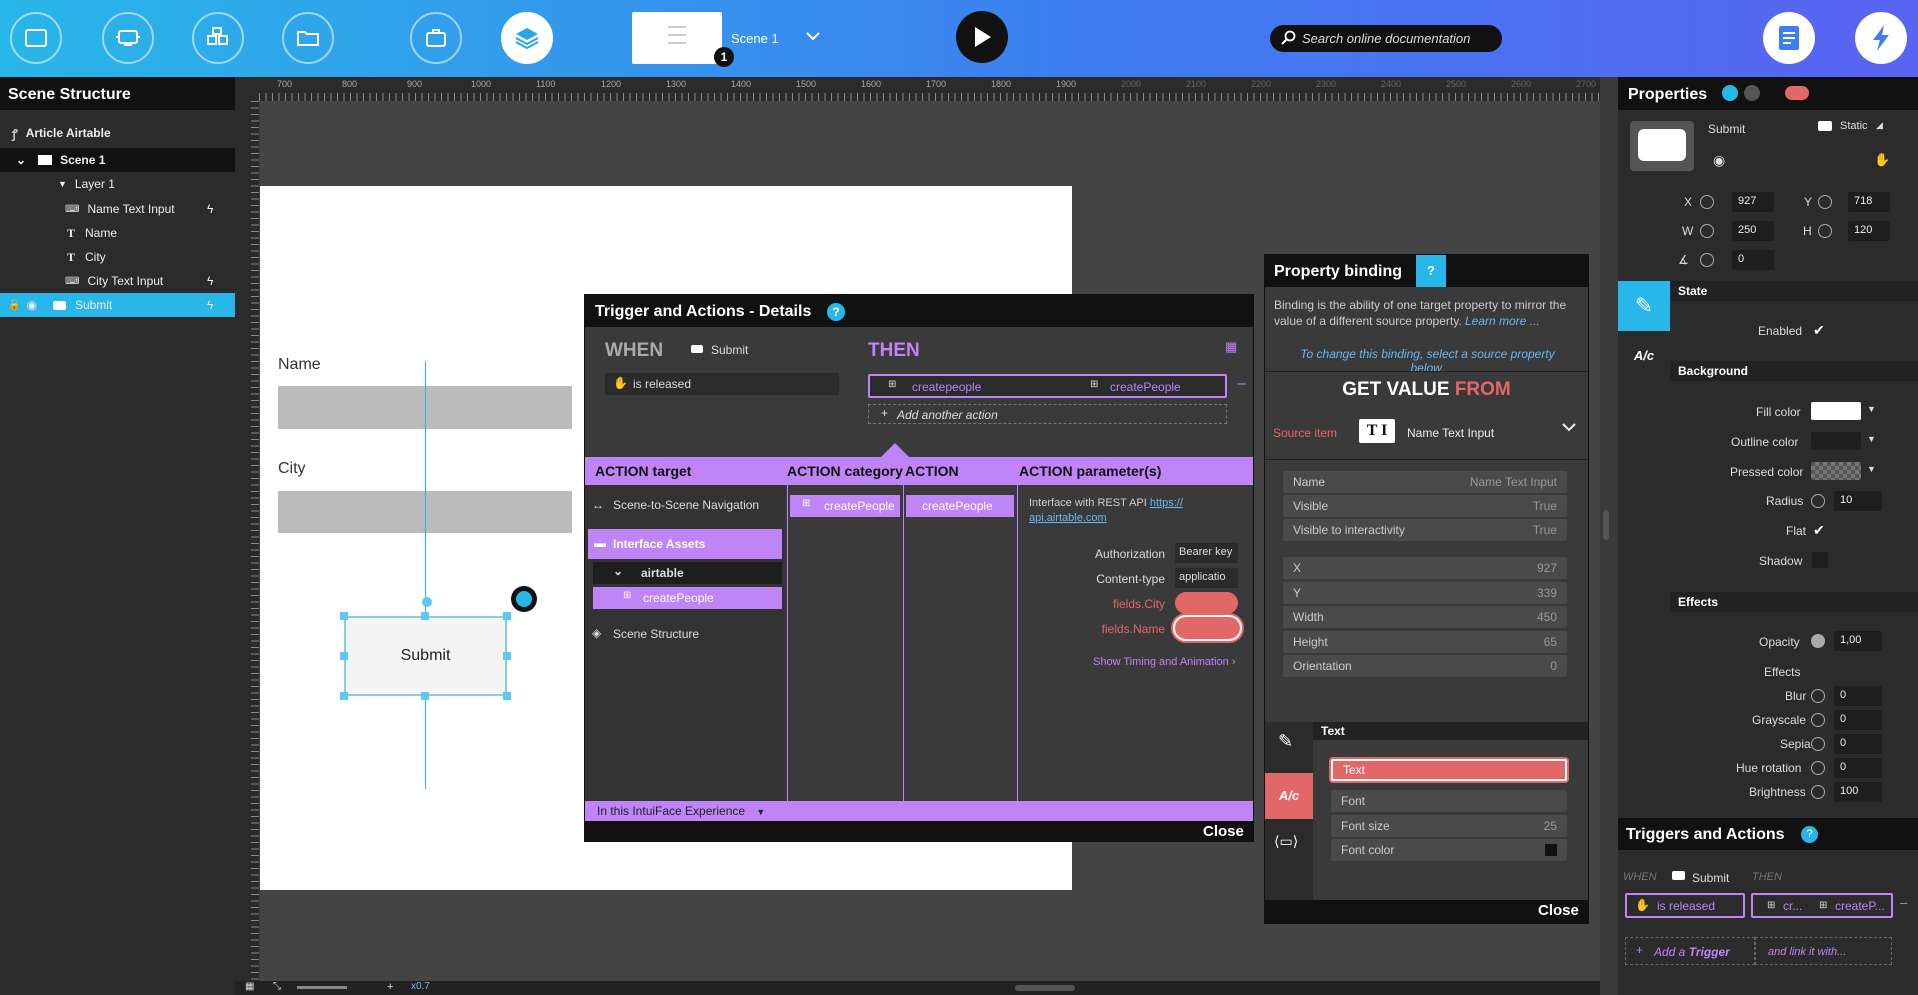 The width and height of the screenshot is (1918, 995). Describe the element at coordinates (128, 38) in the screenshot. I see `add-asset-icon` at that location.